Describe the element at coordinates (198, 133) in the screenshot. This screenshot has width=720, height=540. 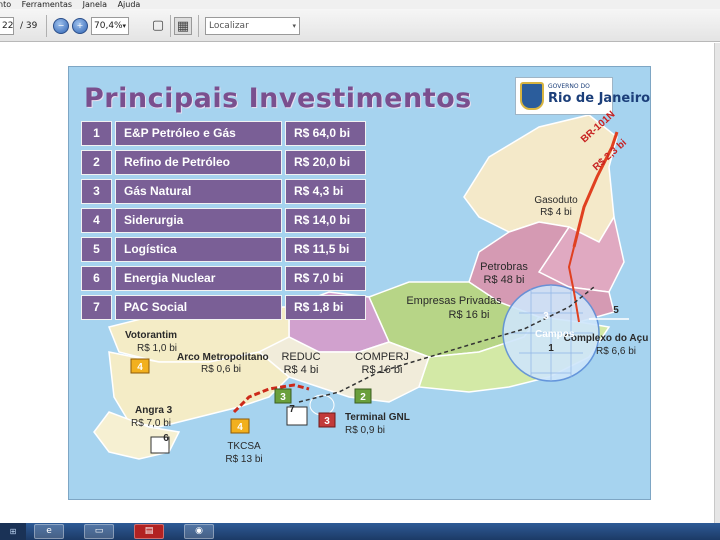
I see `investment-name: E&P Petróleo e Gás` at that location.